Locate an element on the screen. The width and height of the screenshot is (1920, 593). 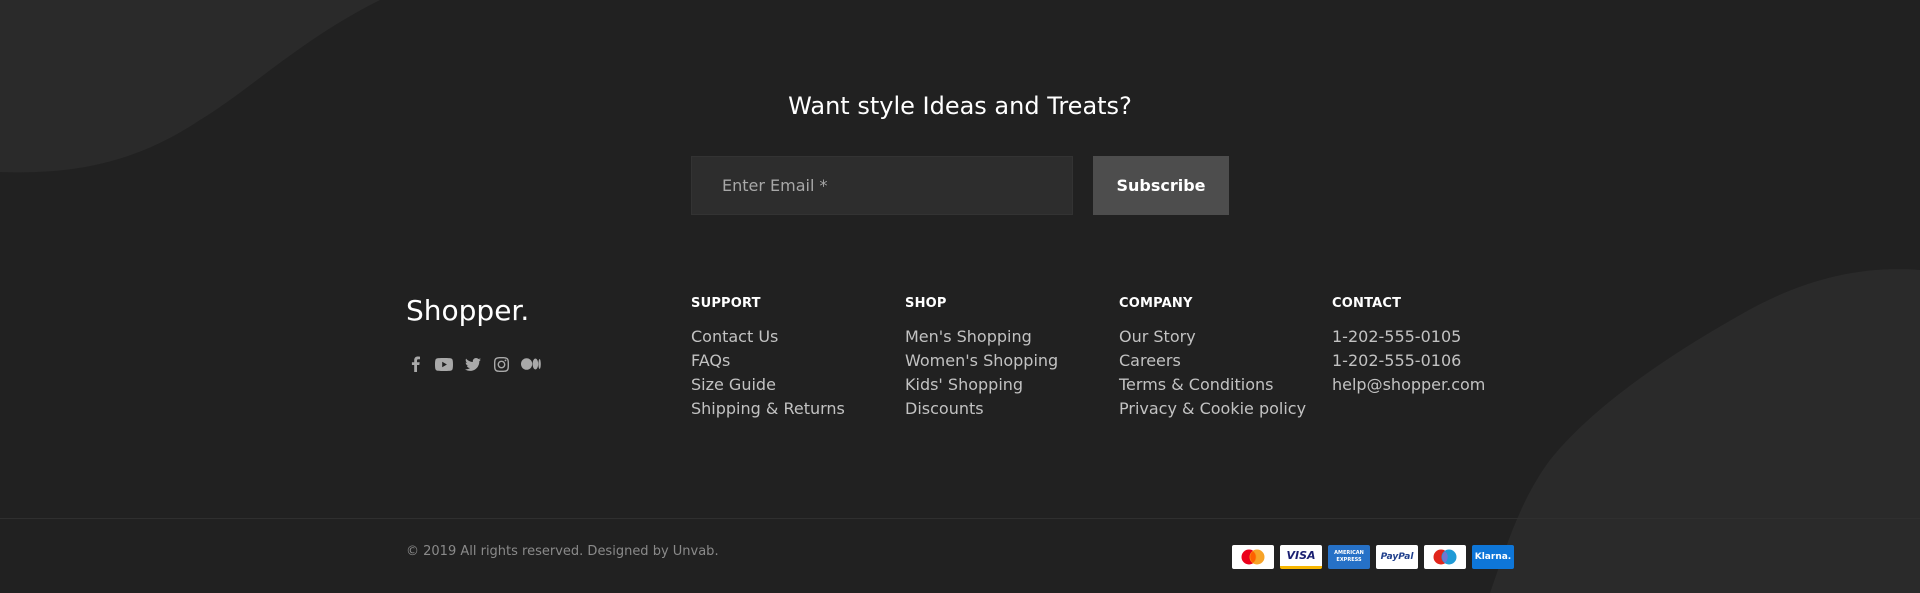
footer-link: Kids' Shopping is located at coordinates (981, 385).